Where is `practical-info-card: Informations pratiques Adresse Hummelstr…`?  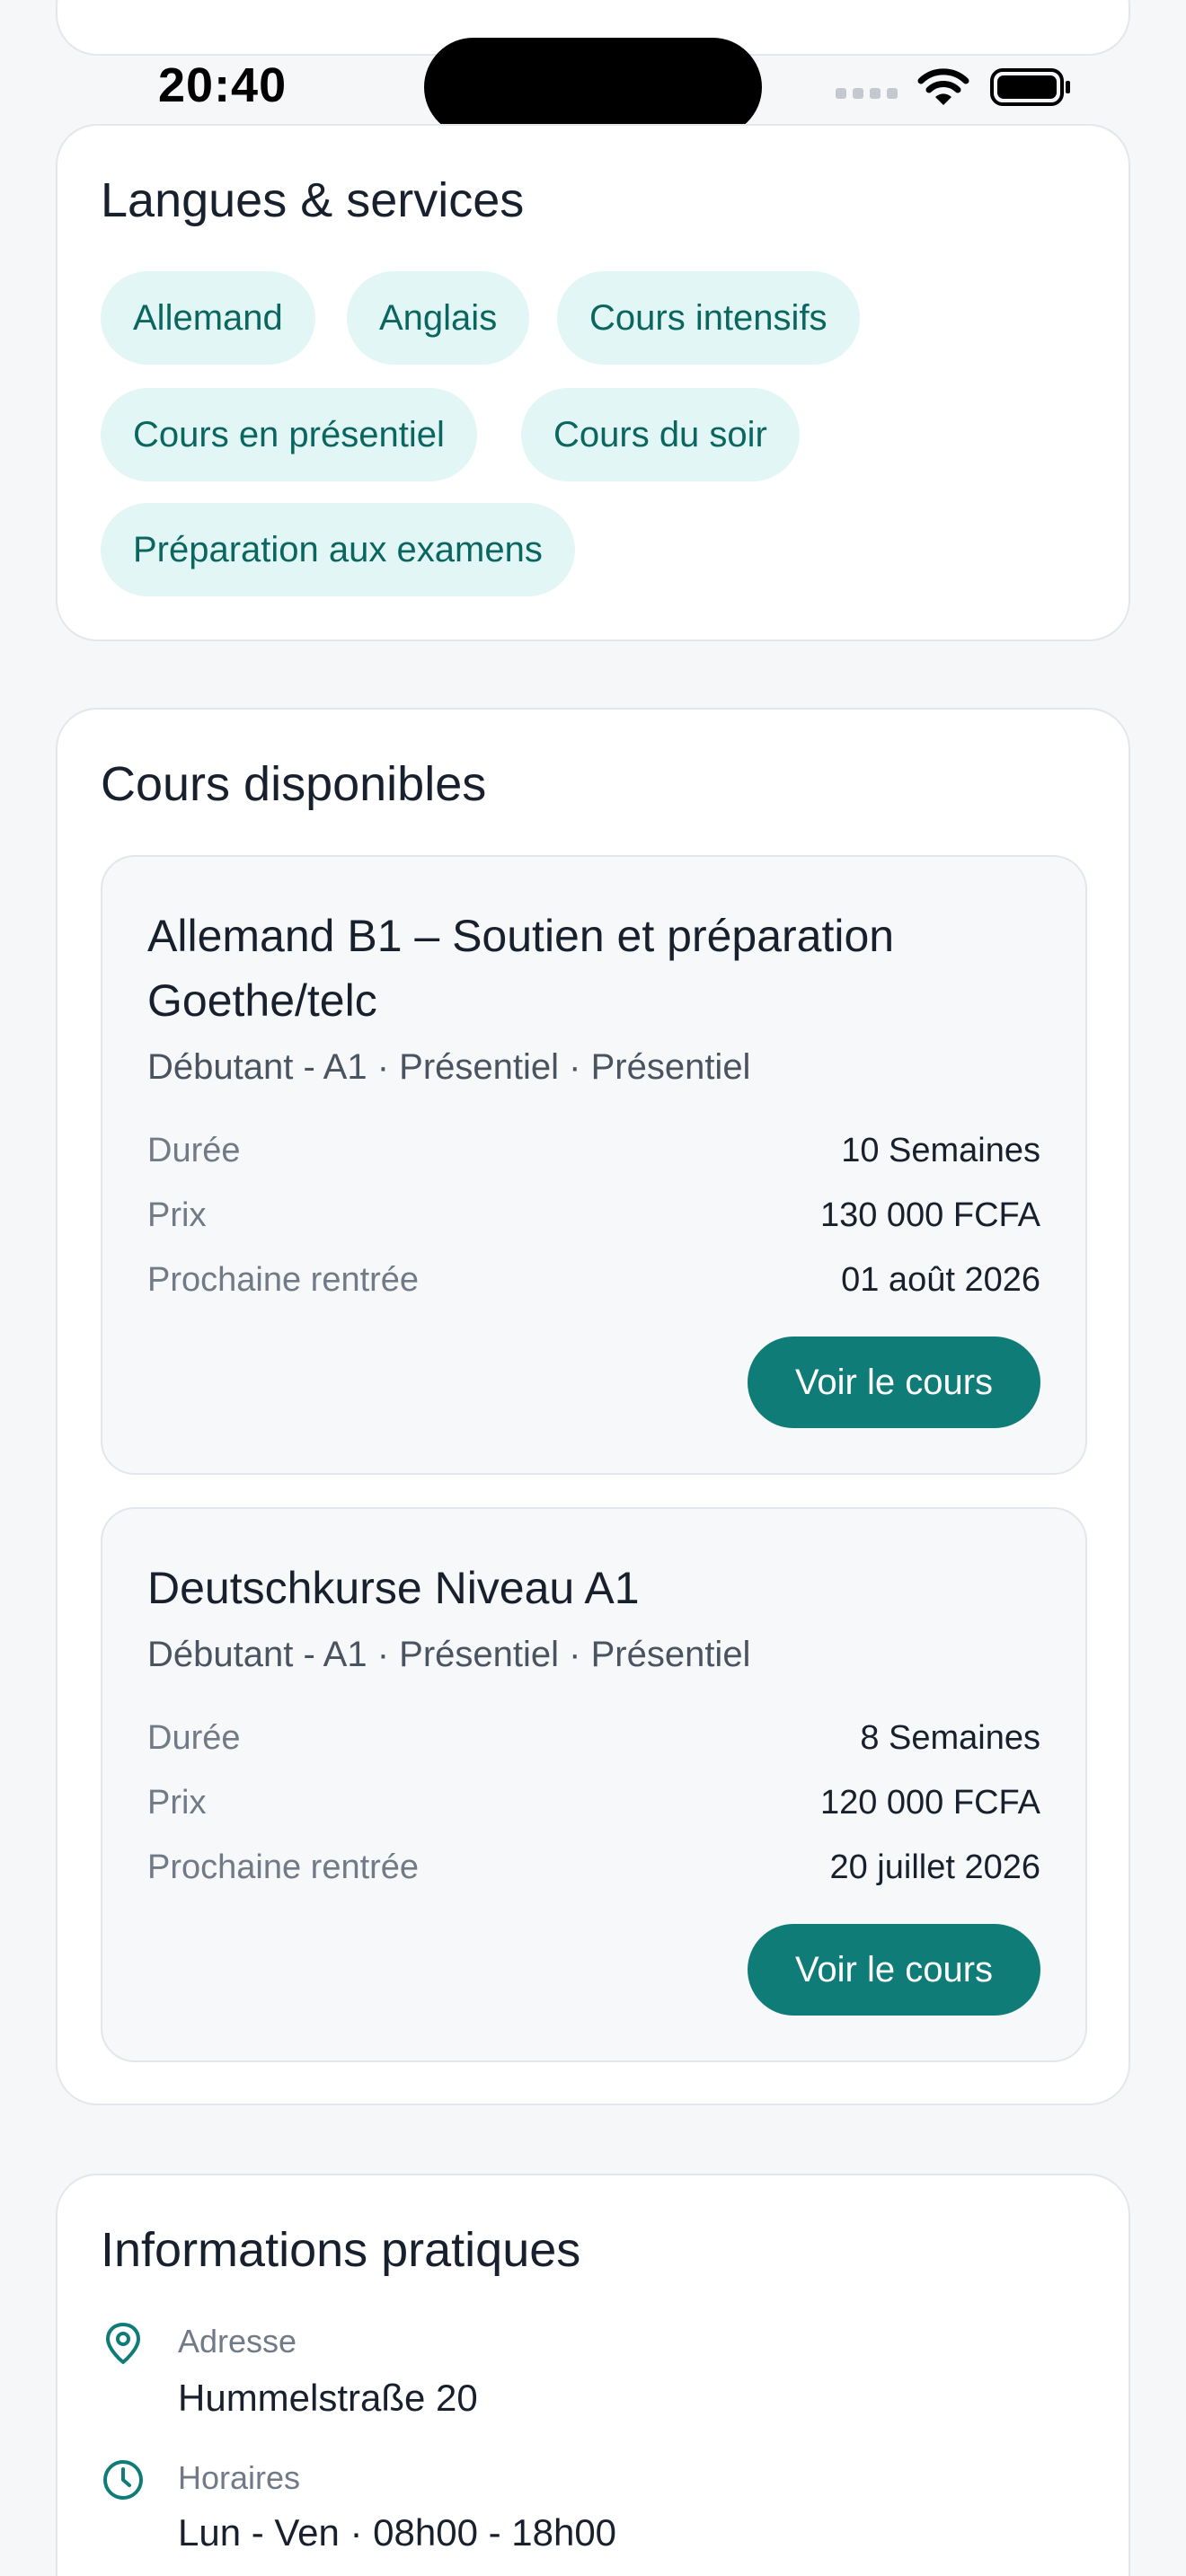 practical-info-card: Informations pratiques Adresse Hummelstr… is located at coordinates (593, 2375).